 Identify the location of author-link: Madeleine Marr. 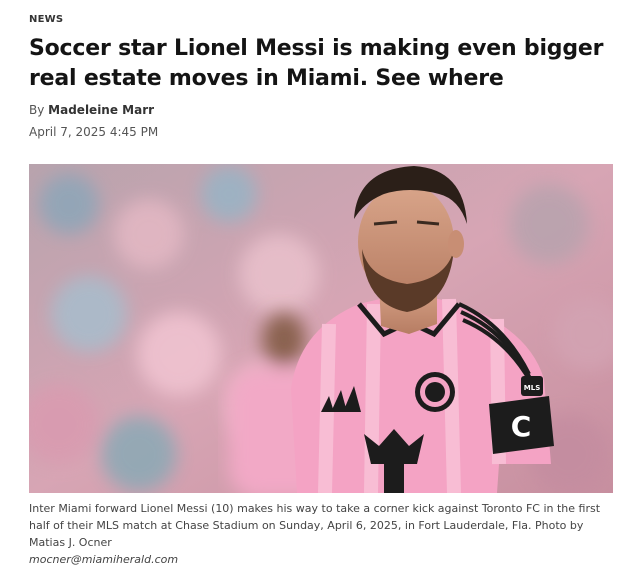
(101, 110).